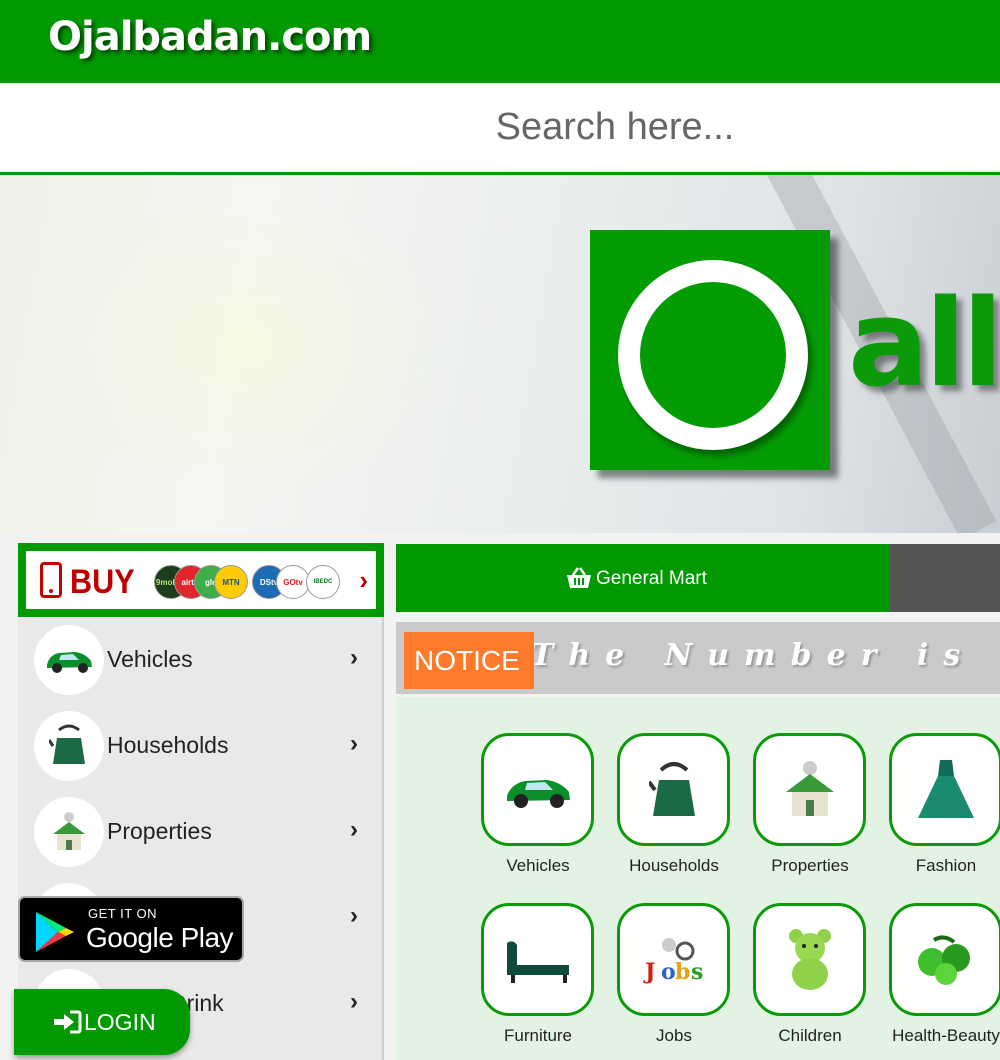 The image size is (1000, 1060). I want to click on svg-text: J, so click(649, 972).